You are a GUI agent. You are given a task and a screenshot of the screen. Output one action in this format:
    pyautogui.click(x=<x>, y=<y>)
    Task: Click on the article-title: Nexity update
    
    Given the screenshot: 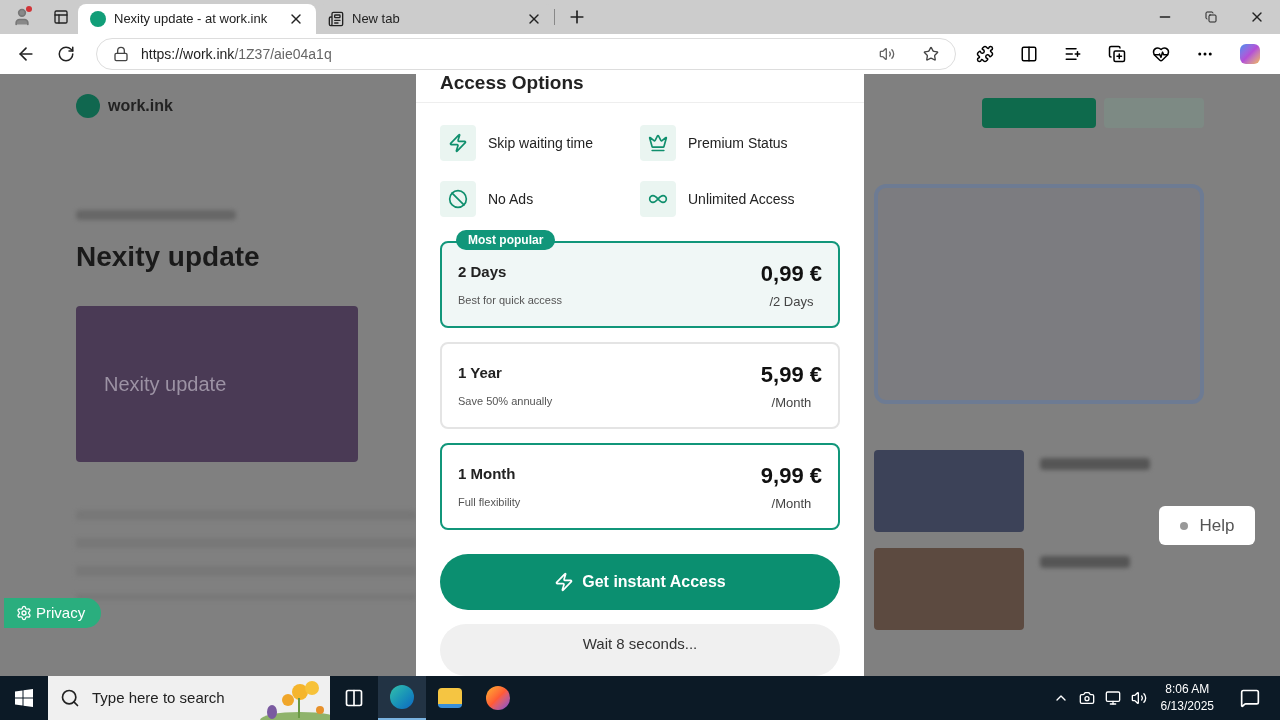 What is the action you would take?
    pyautogui.click(x=168, y=257)
    